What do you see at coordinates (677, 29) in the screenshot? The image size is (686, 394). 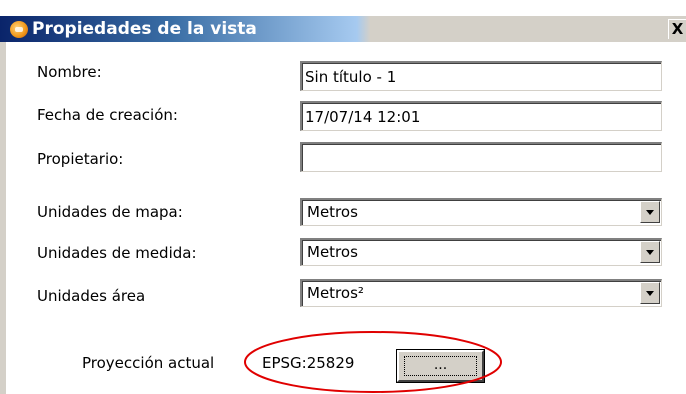 I see `close-button: X` at bounding box center [677, 29].